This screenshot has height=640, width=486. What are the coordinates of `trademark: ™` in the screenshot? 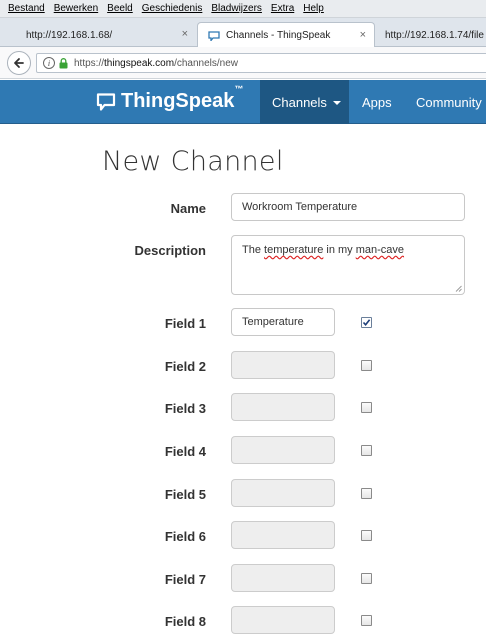 It's located at (239, 89).